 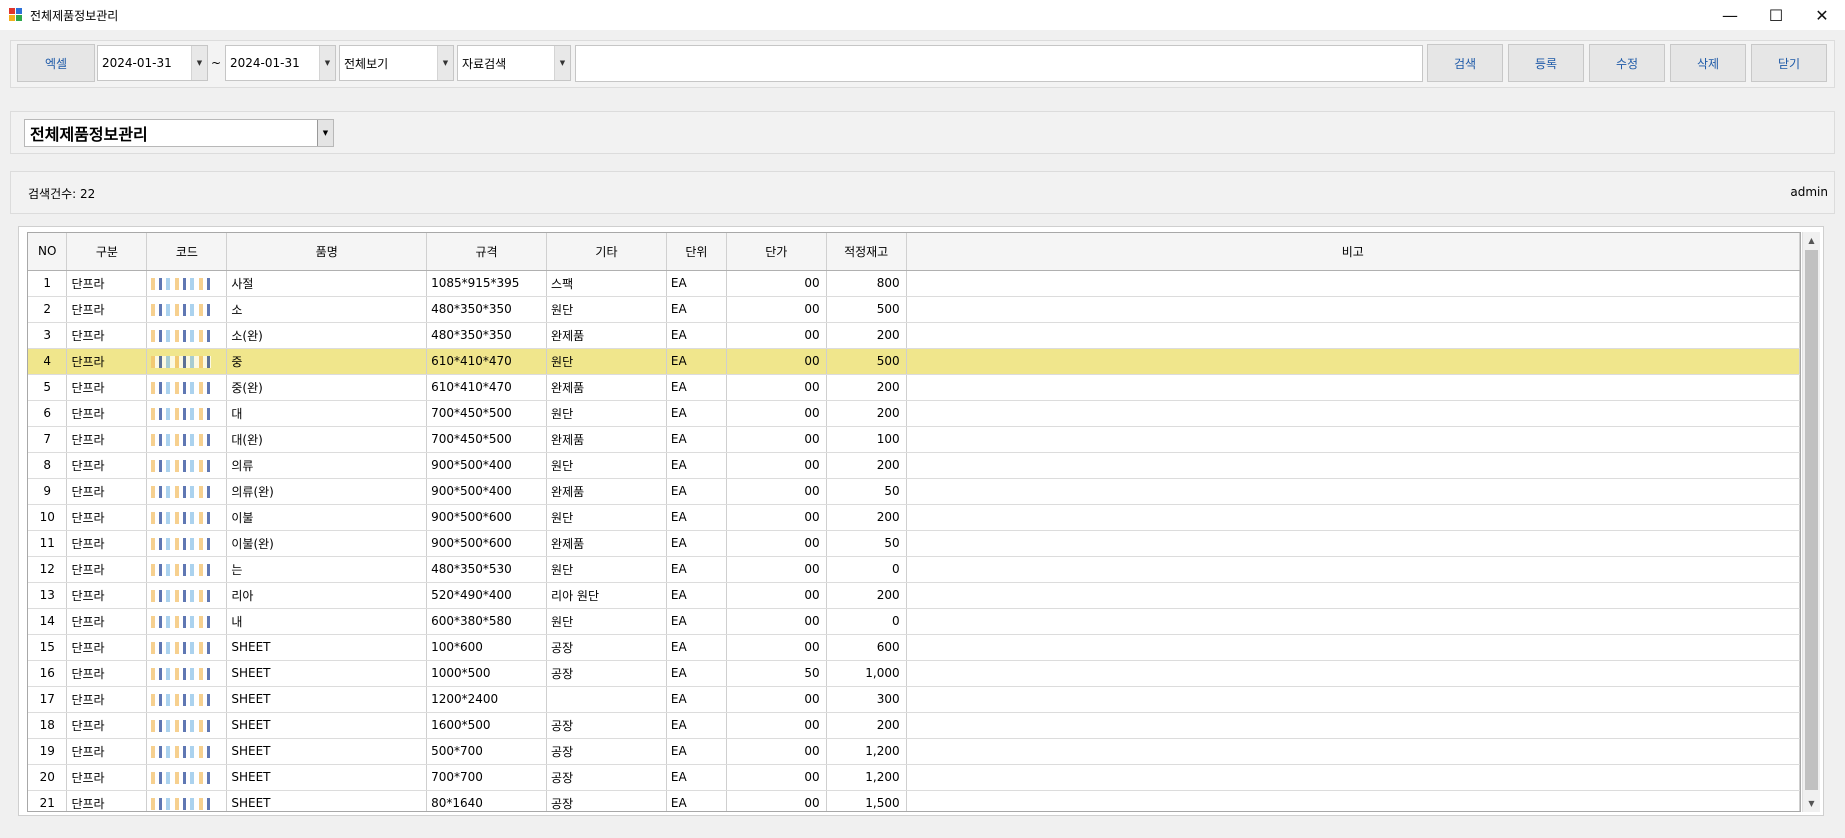 I want to click on table-row: 5 단프라 중(완) 610*410*470 완제품 EA 00 200, so click(x=914, y=387).